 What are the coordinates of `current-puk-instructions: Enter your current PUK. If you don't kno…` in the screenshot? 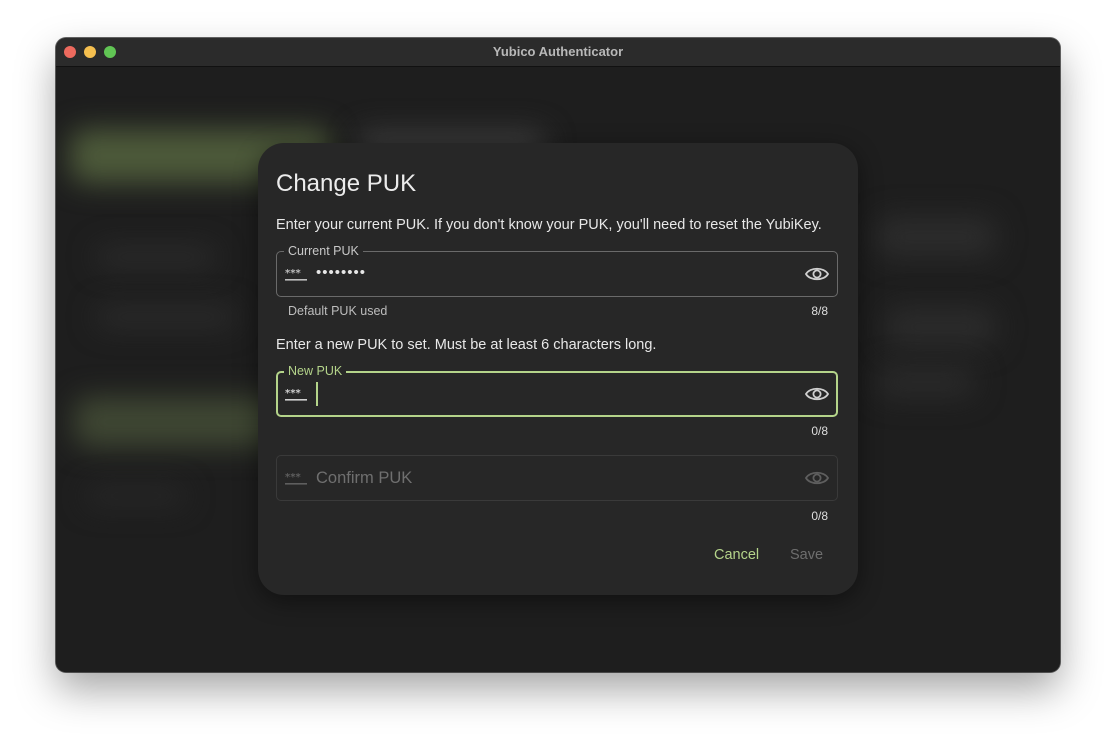 It's located at (549, 225).